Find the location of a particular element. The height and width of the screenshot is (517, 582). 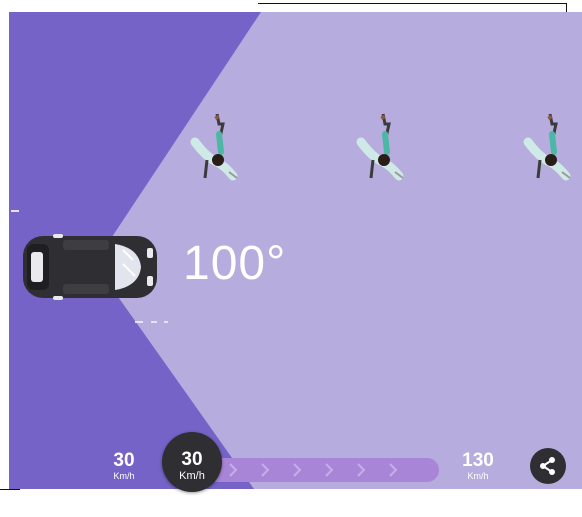

speed-max-value: 130 is located at coordinates (478, 460).